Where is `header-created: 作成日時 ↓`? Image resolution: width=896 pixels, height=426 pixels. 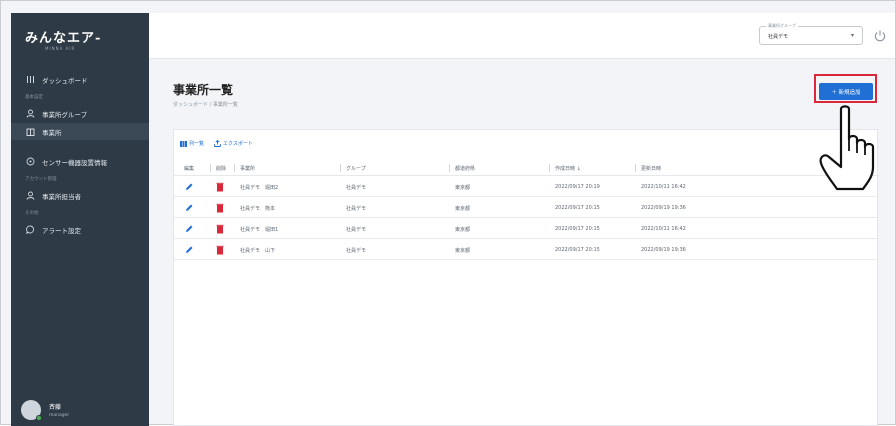 header-created: 作成日時 ↓ is located at coordinates (565, 168).